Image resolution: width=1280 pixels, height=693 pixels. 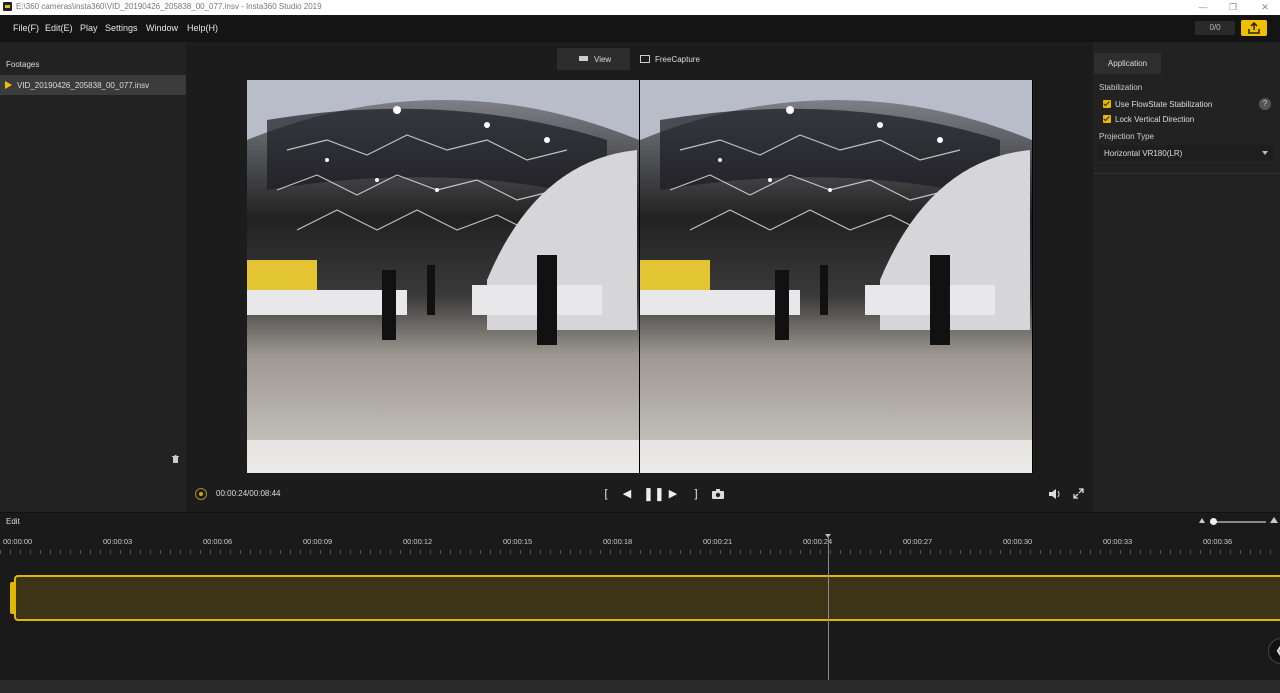 What do you see at coordinates (1126, 136) in the screenshot?
I see `projection-header: Projection Type` at bounding box center [1126, 136].